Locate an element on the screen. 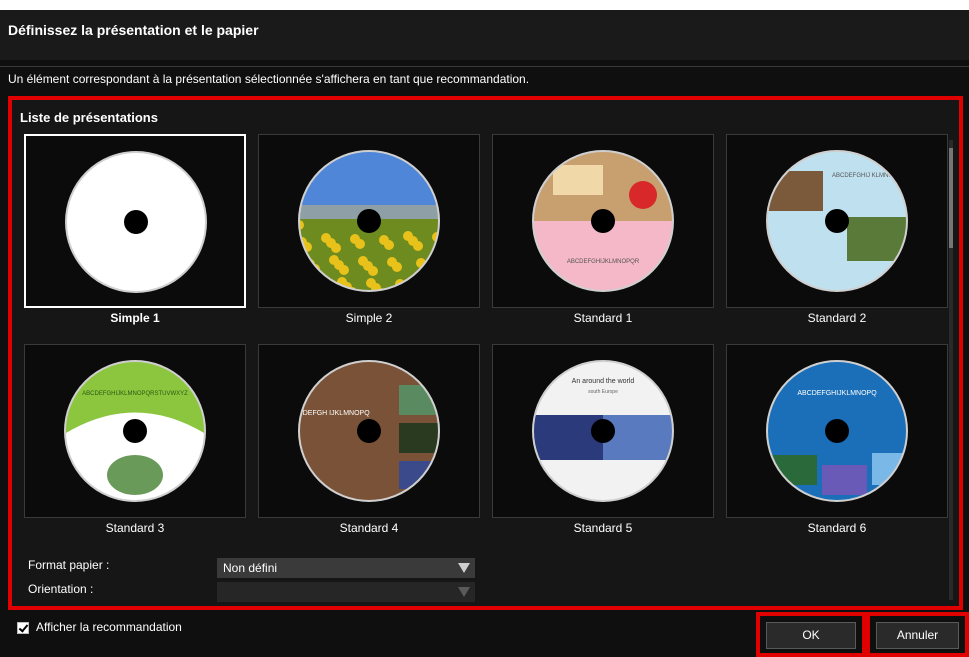  layout-tile: Simple 1 is located at coordinates (135, 229).